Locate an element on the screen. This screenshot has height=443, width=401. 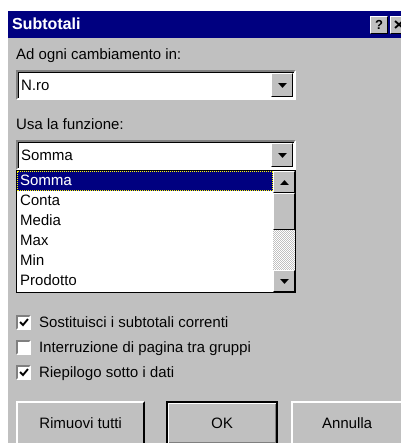
scrollbar is located at coordinates (284, 231).